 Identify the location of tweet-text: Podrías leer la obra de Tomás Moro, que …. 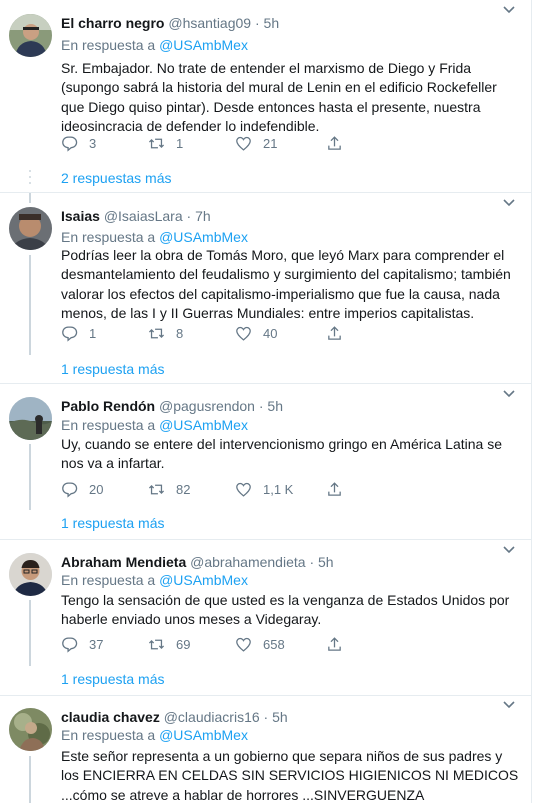
(286, 284).